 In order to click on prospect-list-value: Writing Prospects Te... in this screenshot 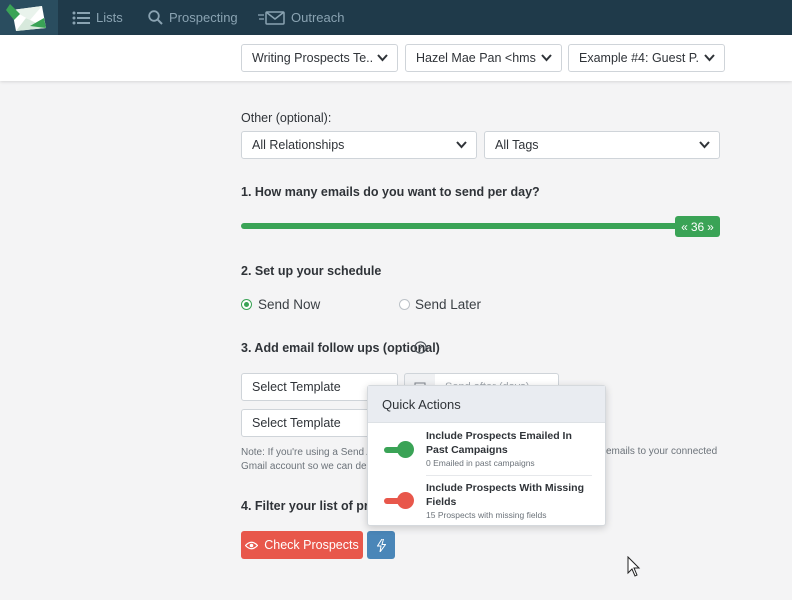, I will do `click(312, 58)`.